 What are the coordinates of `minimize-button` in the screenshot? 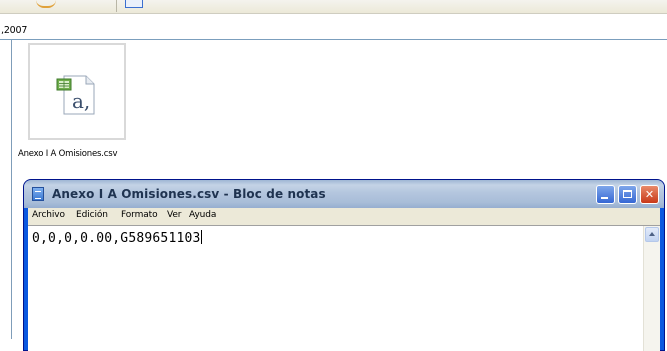 It's located at (605, 194).